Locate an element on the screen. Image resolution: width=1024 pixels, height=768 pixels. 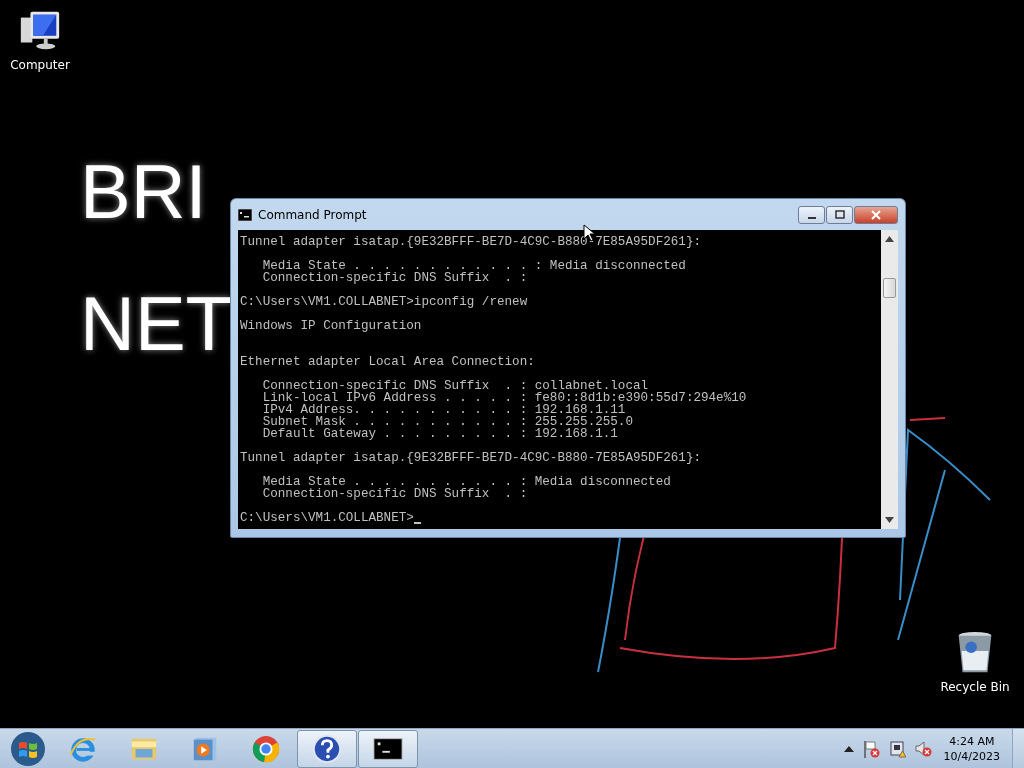
network-icon is located at coordinates (896, 748).